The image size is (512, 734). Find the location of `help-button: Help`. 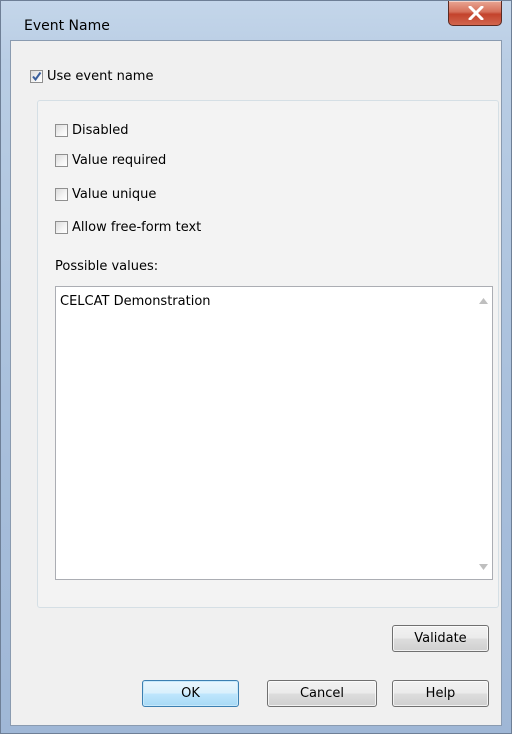

help-button: Help is located at coordinates (440, 693).